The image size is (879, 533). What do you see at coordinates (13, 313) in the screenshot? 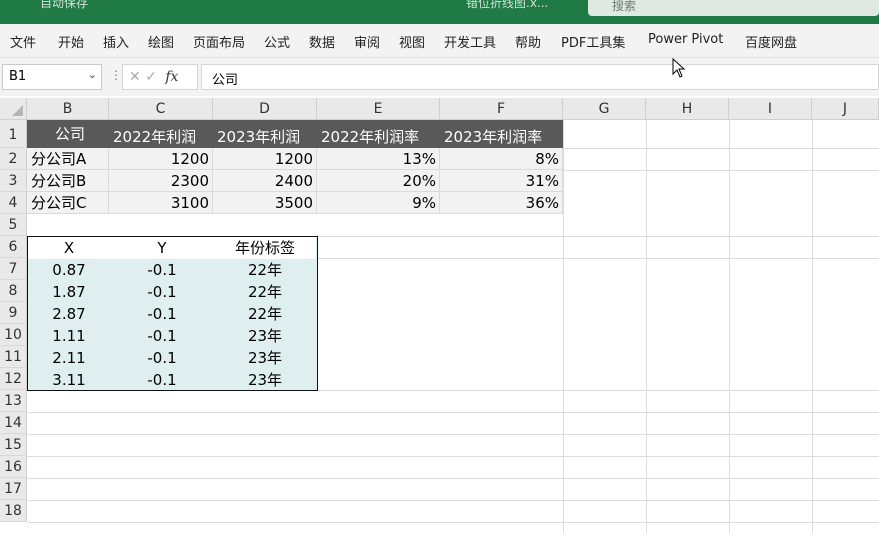
I see `row-header-9: 9` at bounding box center [13, 313].